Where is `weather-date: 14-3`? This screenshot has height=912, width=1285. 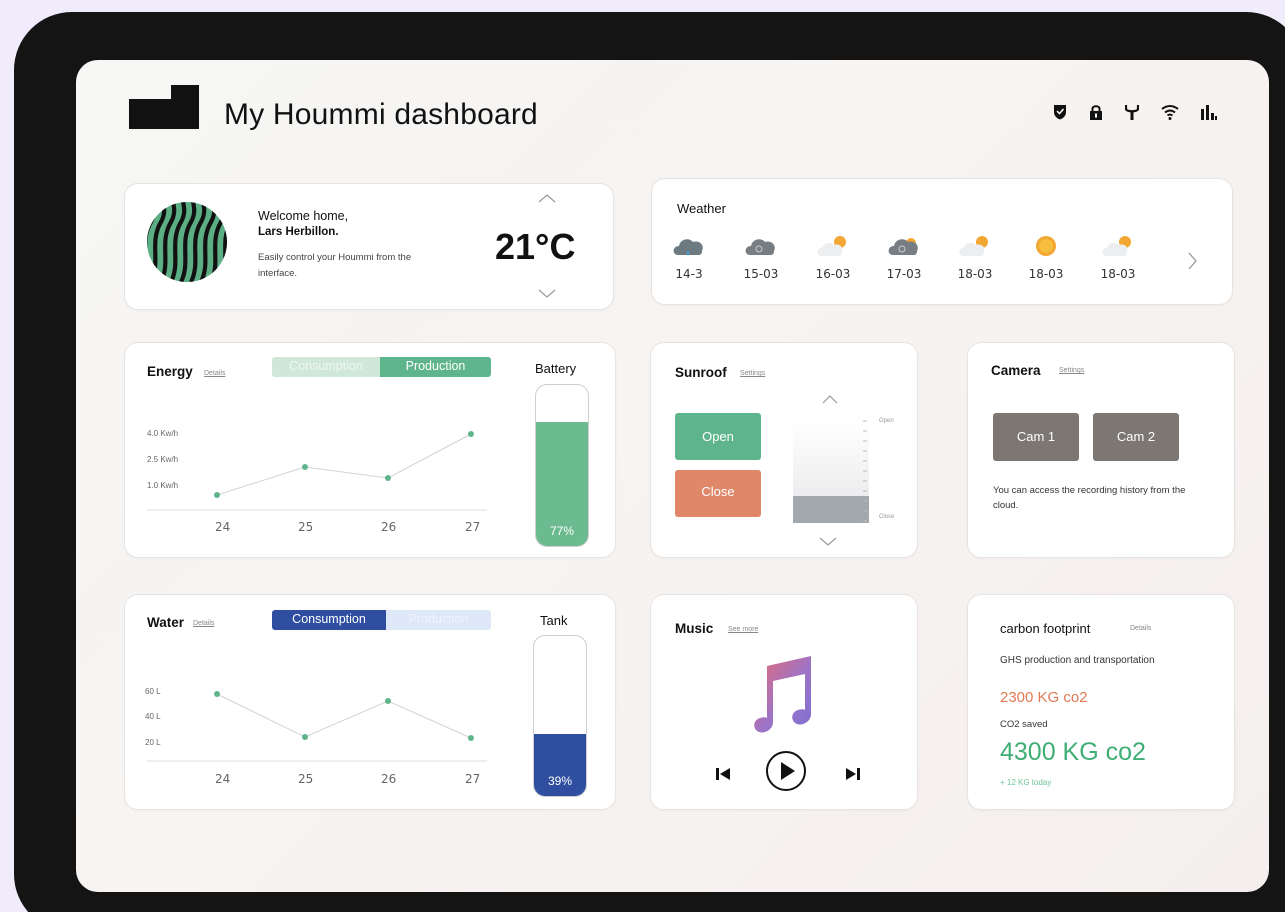
weather-date: 14-3 is located at coordinates (689, 274).